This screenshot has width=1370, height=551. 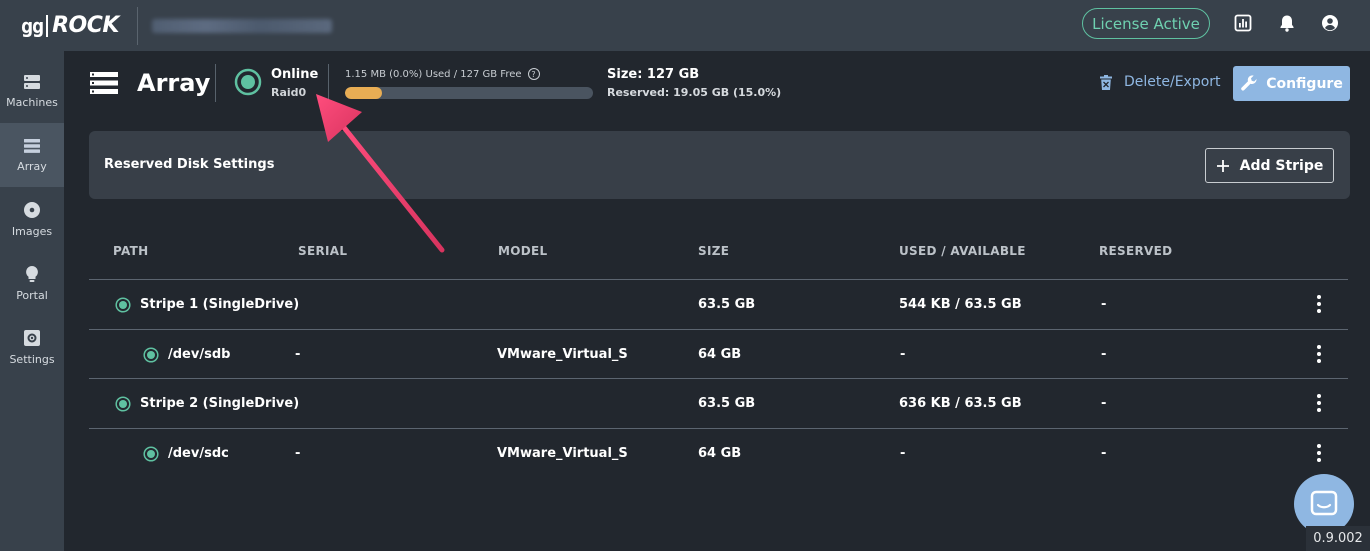 What do you see at coordinates (469, 93) in the screenshot?
I see `usage-progress-bar` at bounding box center [469, 93].